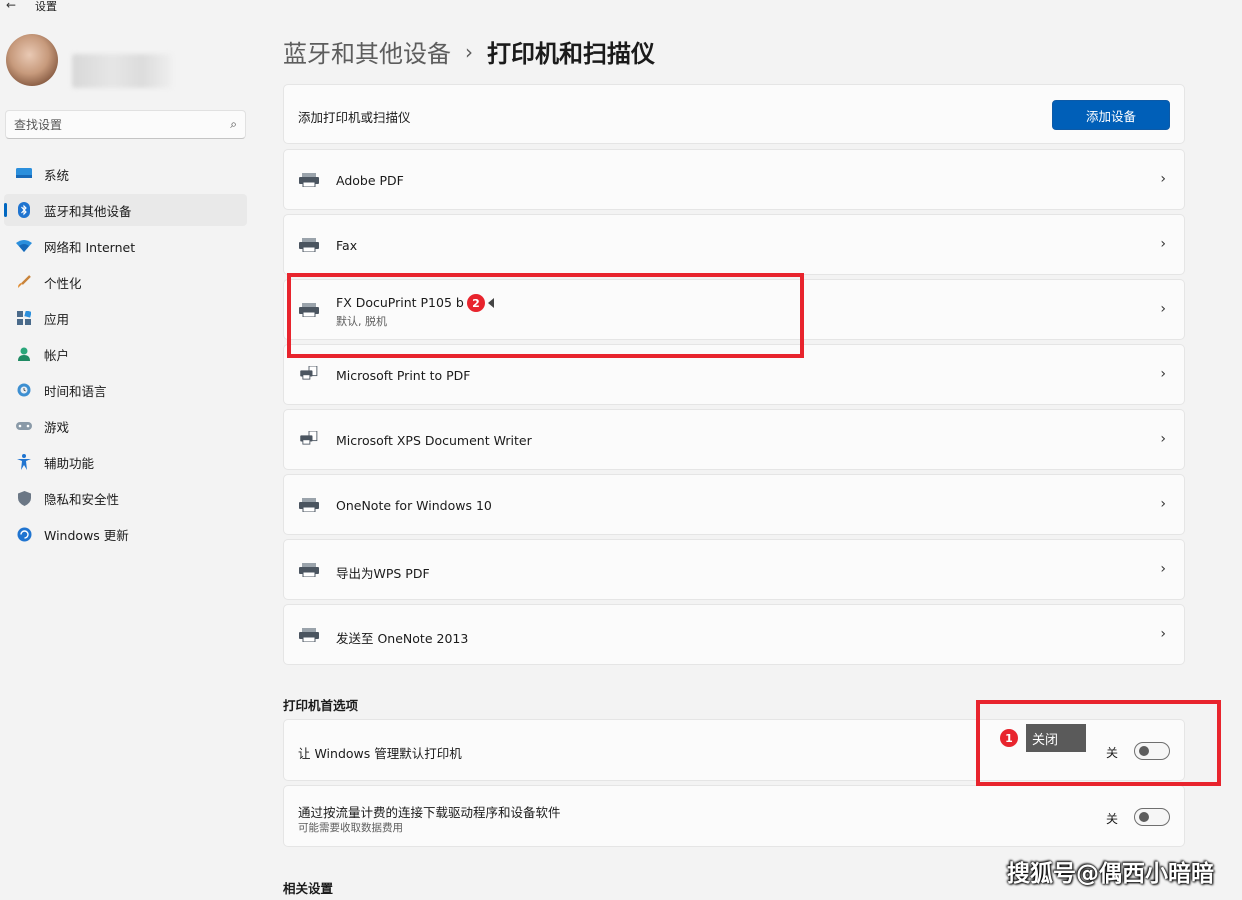 This screenshot has width=1242, height=900. What do you see at coordinates (350, 828) in the screenshot?
I see `metered-download-sub: 可能需要收取数据费用` at bounding box center [350, 828].